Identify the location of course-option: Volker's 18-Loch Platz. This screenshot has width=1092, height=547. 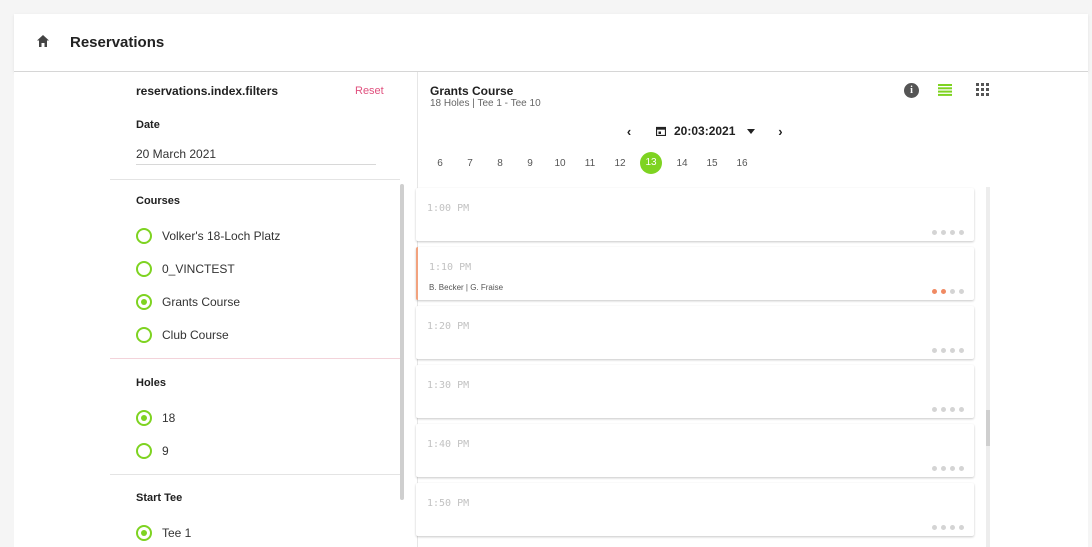
(208, 236).